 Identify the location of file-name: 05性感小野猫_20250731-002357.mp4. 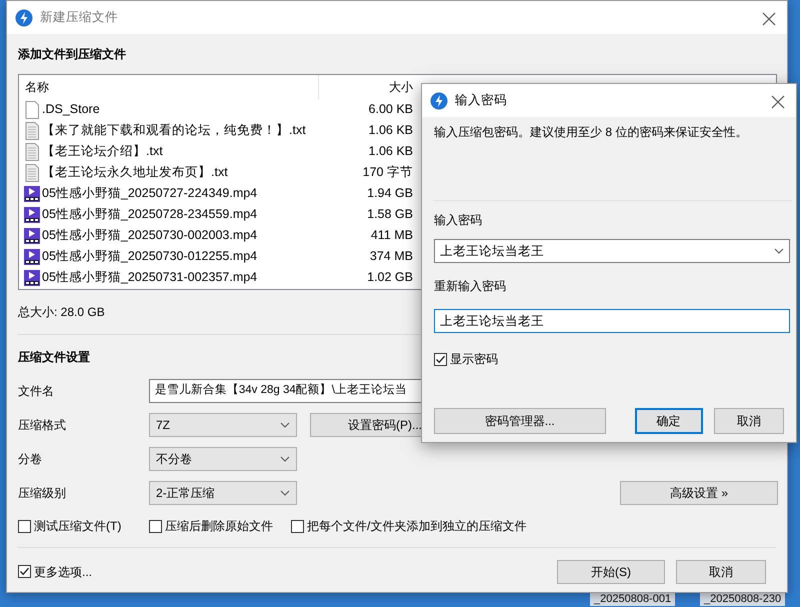
(150, 277).